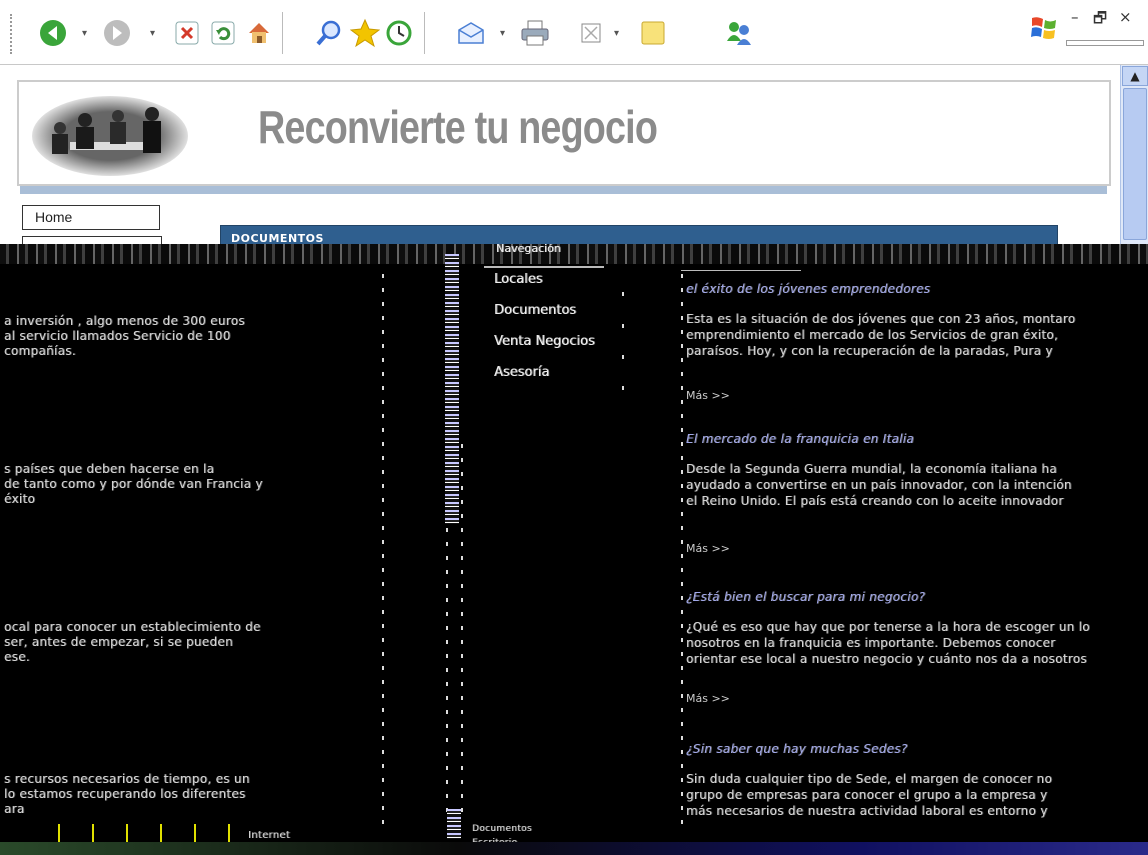 The width and height of the screenshot is (1148, 855). What do you see at coordinates (152, 33) in the screenshot?
I see `forward-dropdown-icon: ▾` at bounding box center [152, 33].